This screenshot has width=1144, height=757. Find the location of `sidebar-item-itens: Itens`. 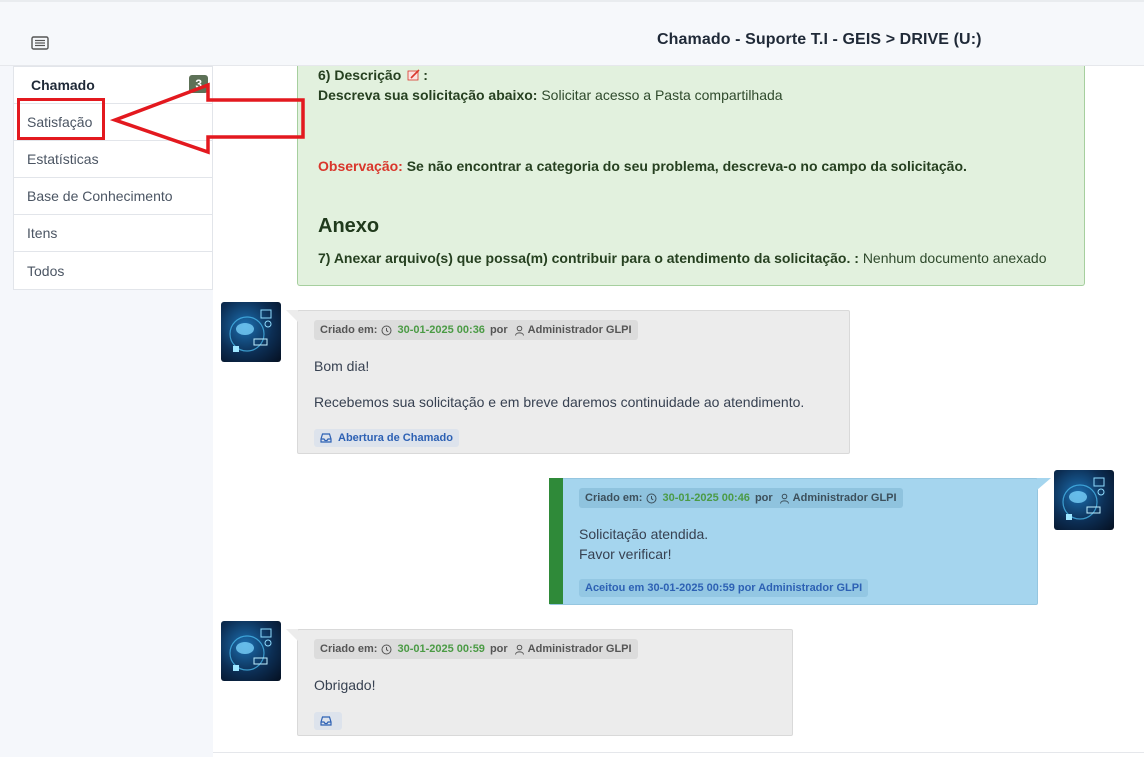

sidebar-item-itens: Itens is located at coordinates (113, 233).